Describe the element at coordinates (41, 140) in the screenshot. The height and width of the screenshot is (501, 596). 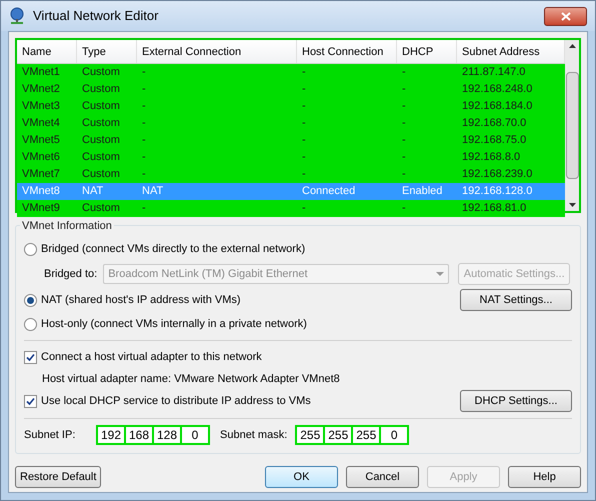
I see `table-cell-text: VMnet5` at that location.